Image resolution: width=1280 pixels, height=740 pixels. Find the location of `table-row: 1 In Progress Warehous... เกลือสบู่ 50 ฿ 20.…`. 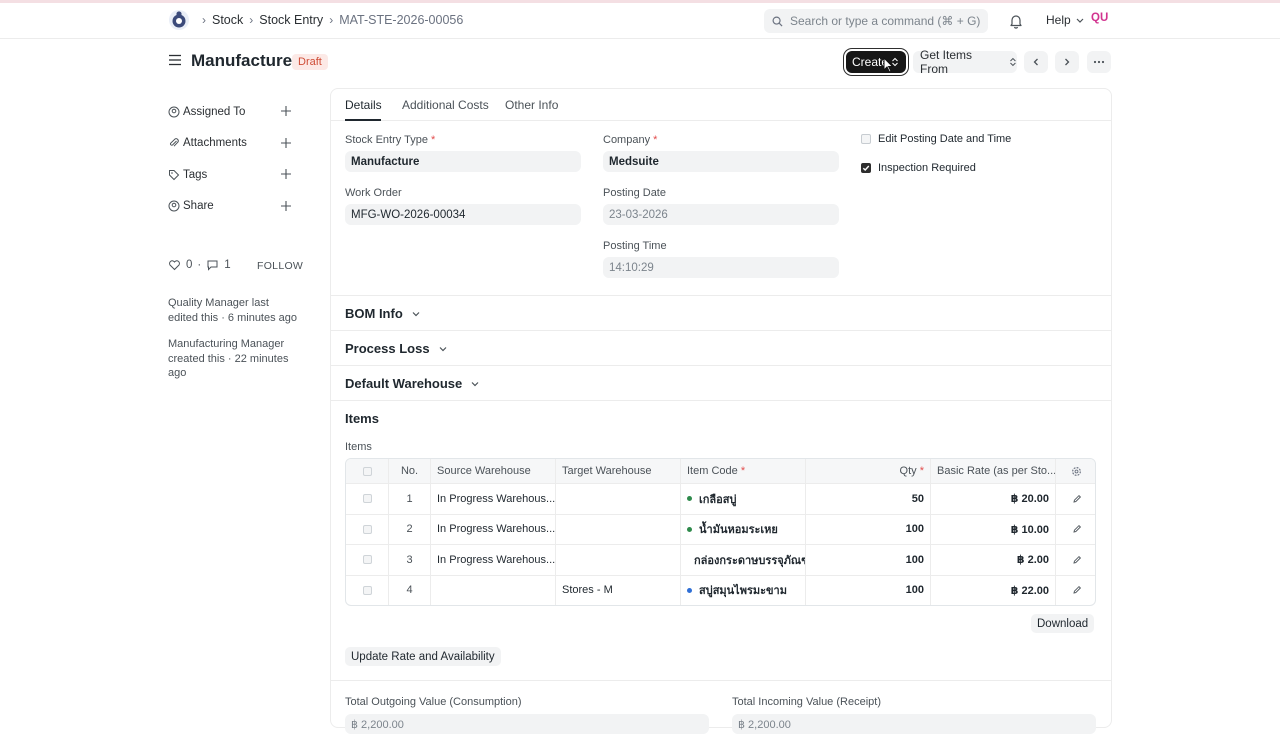

table-row: 1 In Progress Warehous... เกลือสบู่ 50 ฿ 20.… is located at coordinates (720, 498).